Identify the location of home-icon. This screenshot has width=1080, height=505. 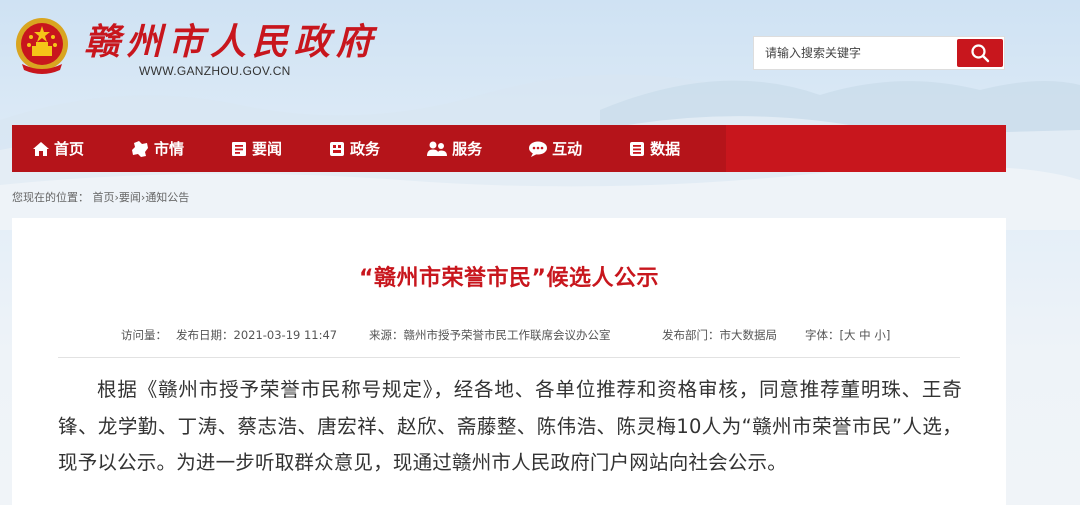
(41, 148).